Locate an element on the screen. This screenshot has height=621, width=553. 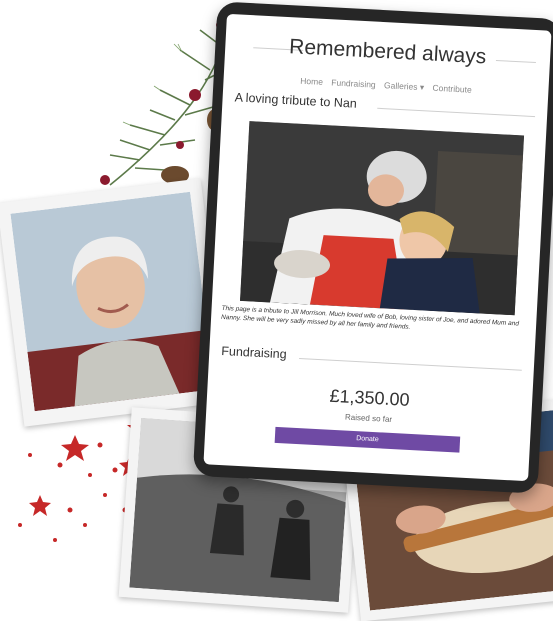
fundraising-heading: Fundraising is located at coordinates (254, 352).